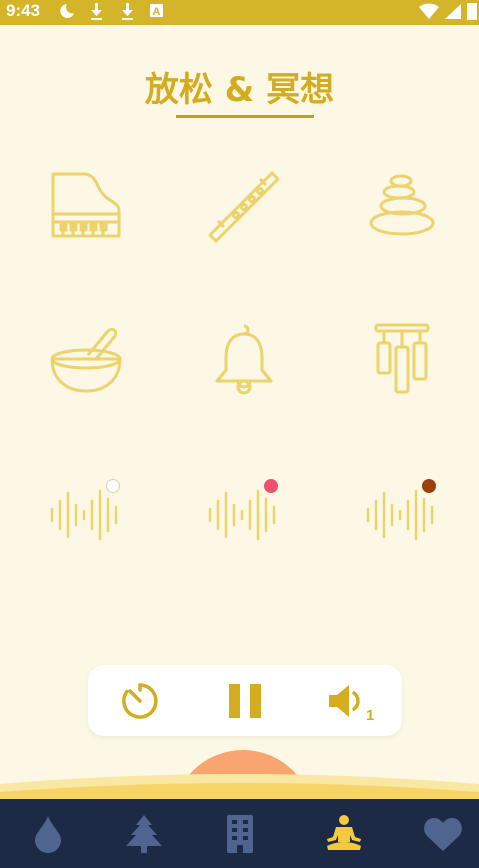 The height and width of the screenshot is (868, 479). What do you see at coordinates (67, 11) in the screenshot?
I see `moon-icon` at bounding box center [67, 11].